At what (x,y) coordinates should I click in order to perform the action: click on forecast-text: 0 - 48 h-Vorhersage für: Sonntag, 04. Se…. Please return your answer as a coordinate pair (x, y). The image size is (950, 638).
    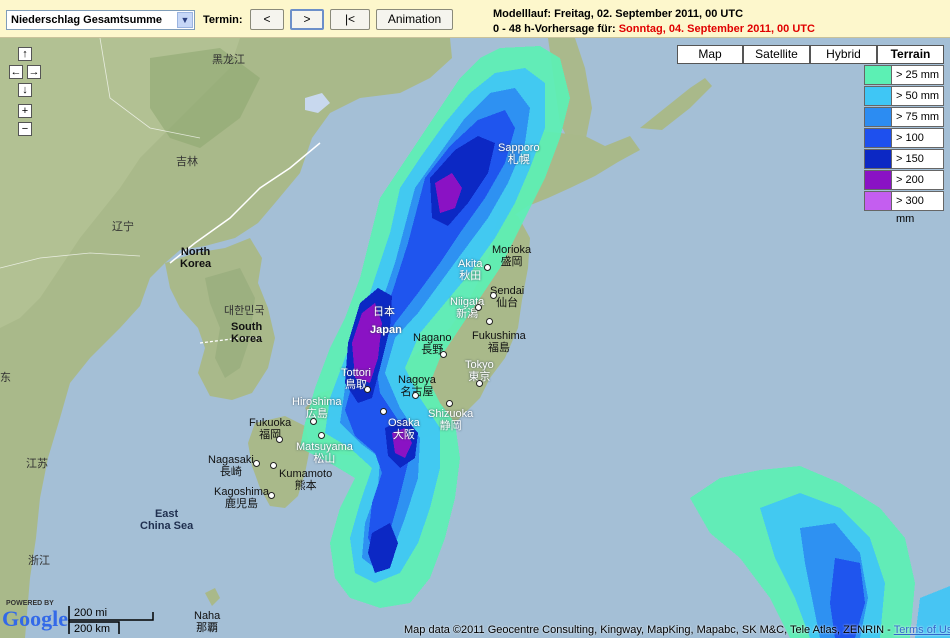
    Looking at the image, I should click on (654, 29).